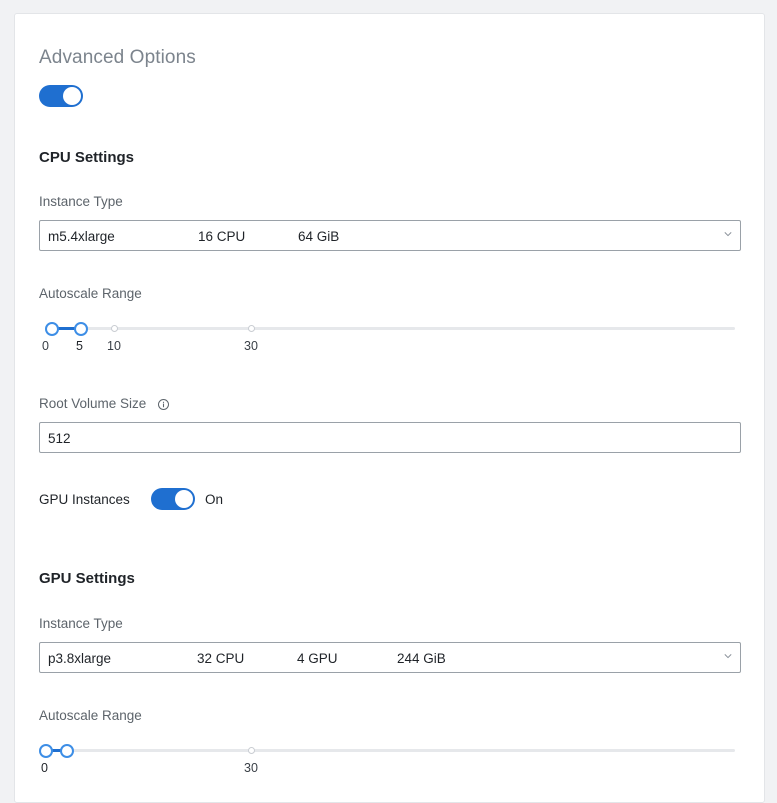 The width and height of the screenshot is (777, 803). What do you see at coordinates (163, 404) in the screenshot?
I see `info-icon` at bounding box center [163, 404].